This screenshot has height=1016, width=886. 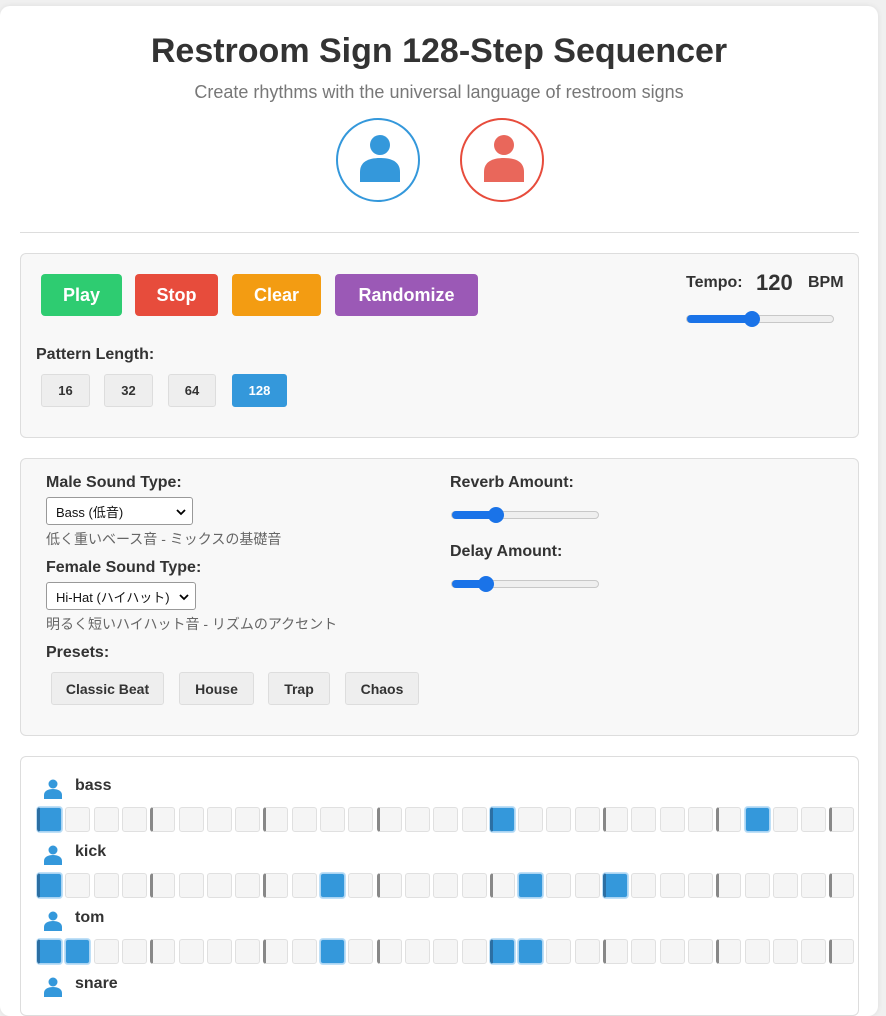 What do you see at coordinates (119, 511) in the screenshot?
I see `male-sound-select: Bass (低音)` at bounding box center [119, 511].